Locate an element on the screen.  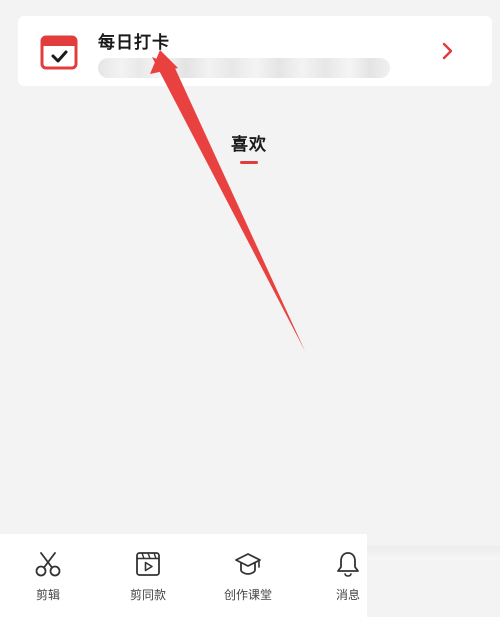
tab-like-label: 喜欢 is located at coordinates (249, 145).